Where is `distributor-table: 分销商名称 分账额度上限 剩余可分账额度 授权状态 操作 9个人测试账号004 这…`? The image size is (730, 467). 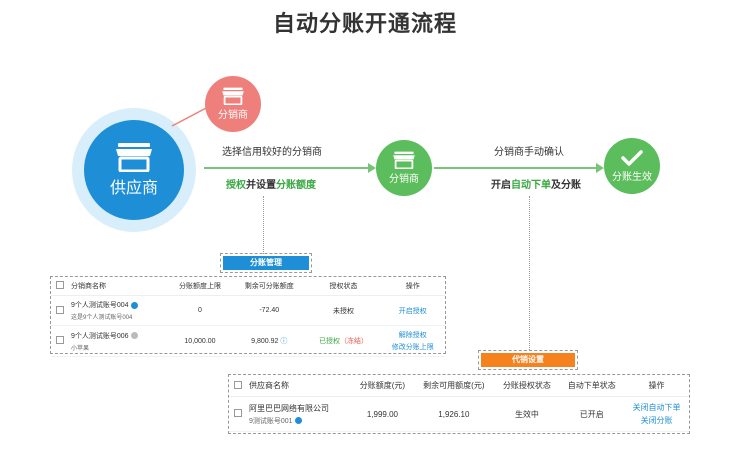
distributor-table: 分销商名称 分账额度上限 剩余可分账额度 授权状态 操作 9个人测试账号004 这… is located at coordinates (248, 317).